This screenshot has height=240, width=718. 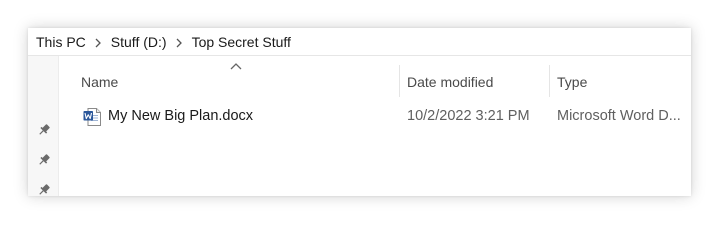 What do you see at coordinates (61, 42) in the screenshot?
I see `breadcrumb-this-pc: This PC` at bounding box center [61, 42].